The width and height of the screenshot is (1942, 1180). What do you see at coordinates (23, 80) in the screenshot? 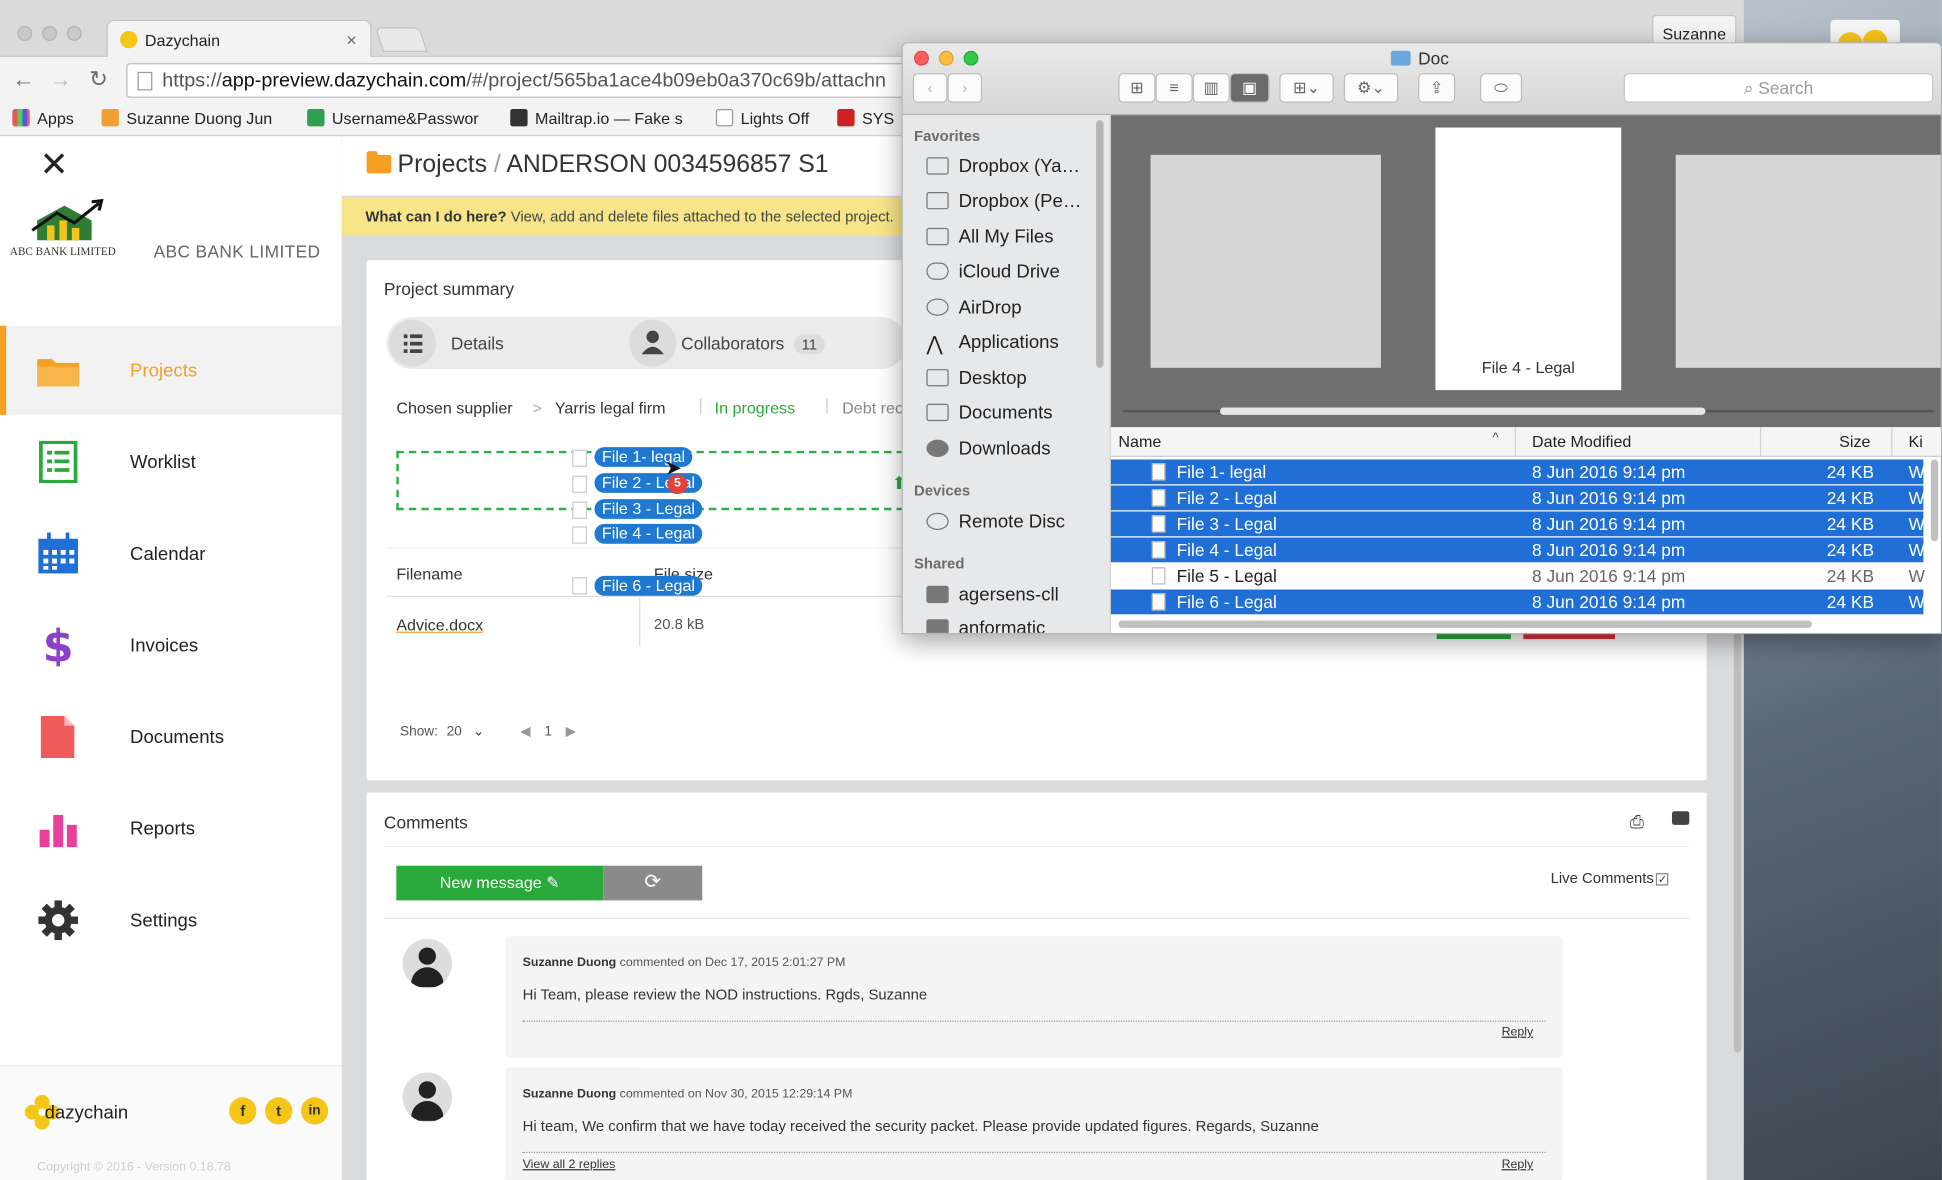
I see `back-arrow-icon: ←` at bounding box center [23, 80].